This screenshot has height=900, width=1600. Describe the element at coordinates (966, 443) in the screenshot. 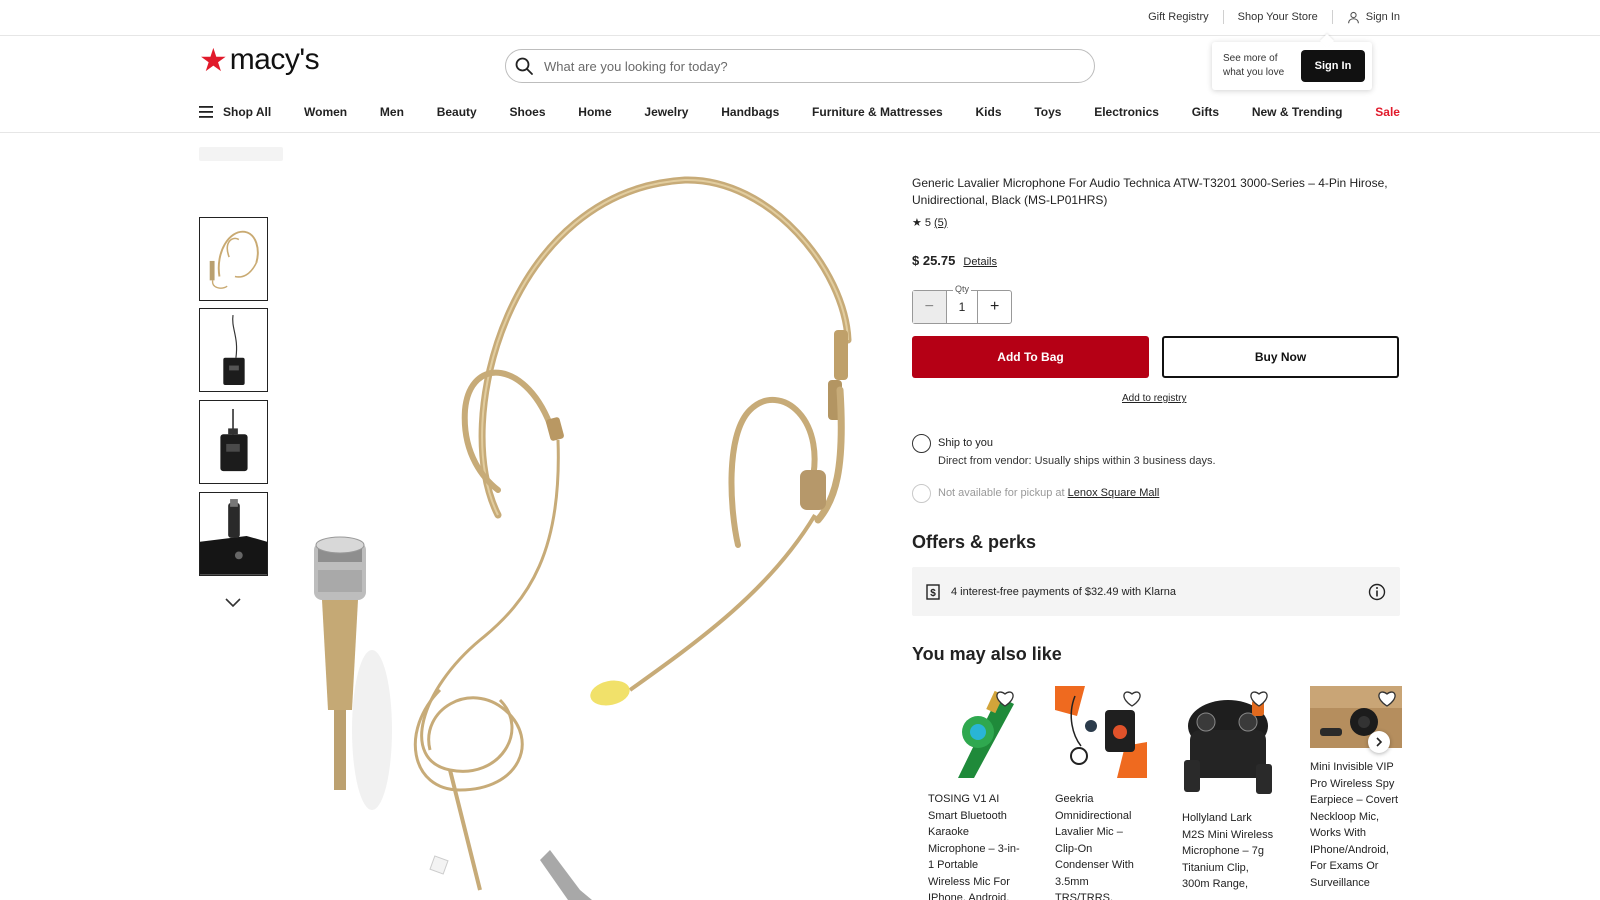

I see `ship-to-you-label: Ship to you` at that location.